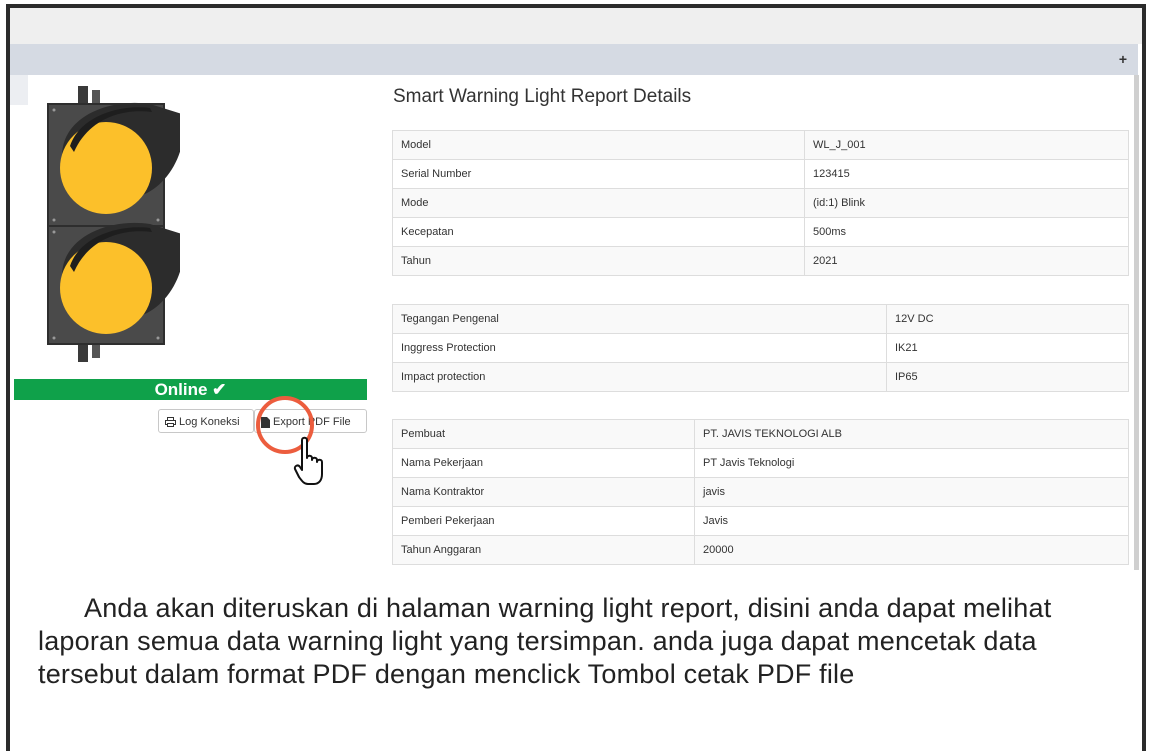  Describe the element at coordinates (1136, 322) in the screenshot. I see `scrollbar` at that location.